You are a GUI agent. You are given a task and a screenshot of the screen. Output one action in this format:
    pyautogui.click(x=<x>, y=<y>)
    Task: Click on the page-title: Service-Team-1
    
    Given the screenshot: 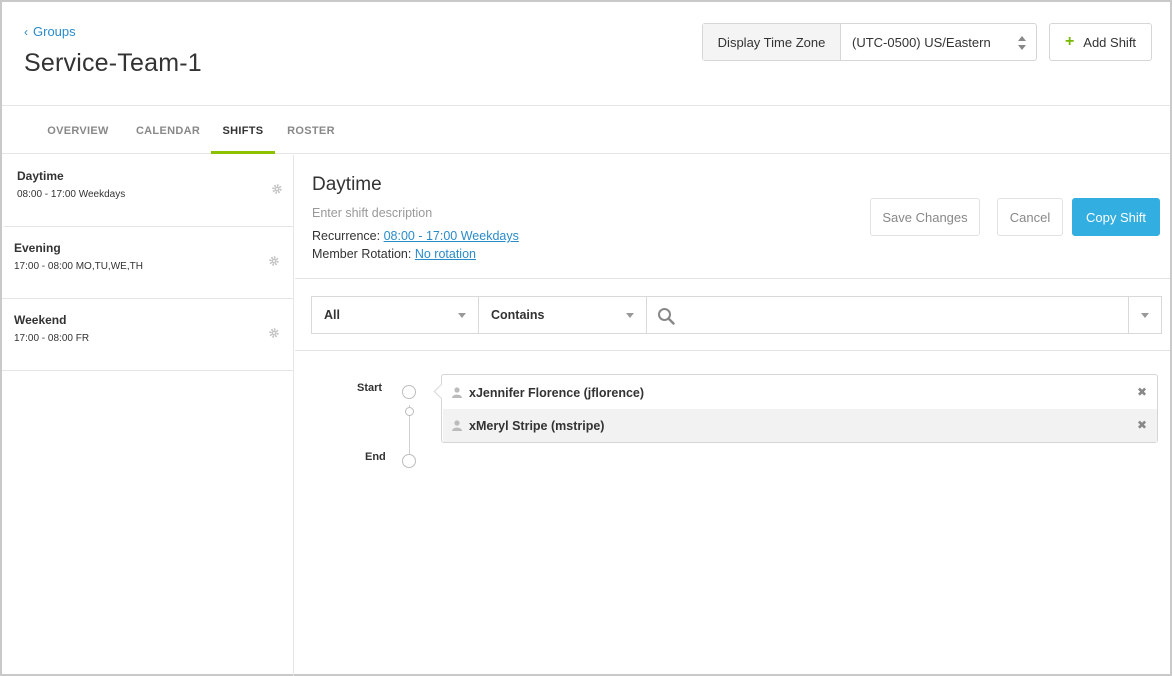 What is the action you would take?
    pyautogui.click(x=113, y=63)
    